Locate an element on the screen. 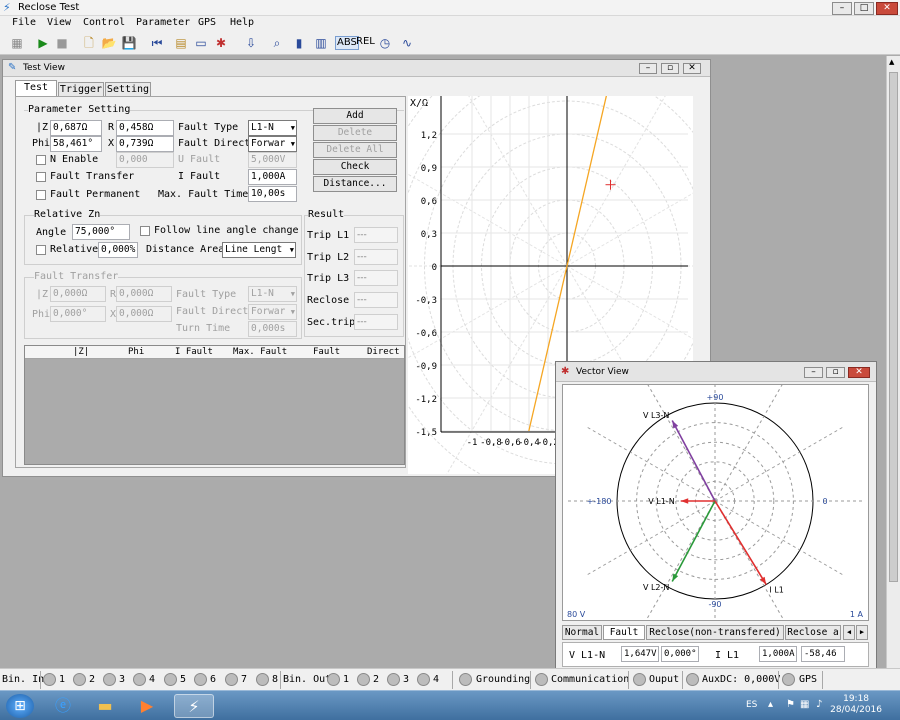 The height and width of the screenshot is (720, 900). vtab-reclose-non-transfered: Reclose(non-transfered) is located at coordinates (715, 632).